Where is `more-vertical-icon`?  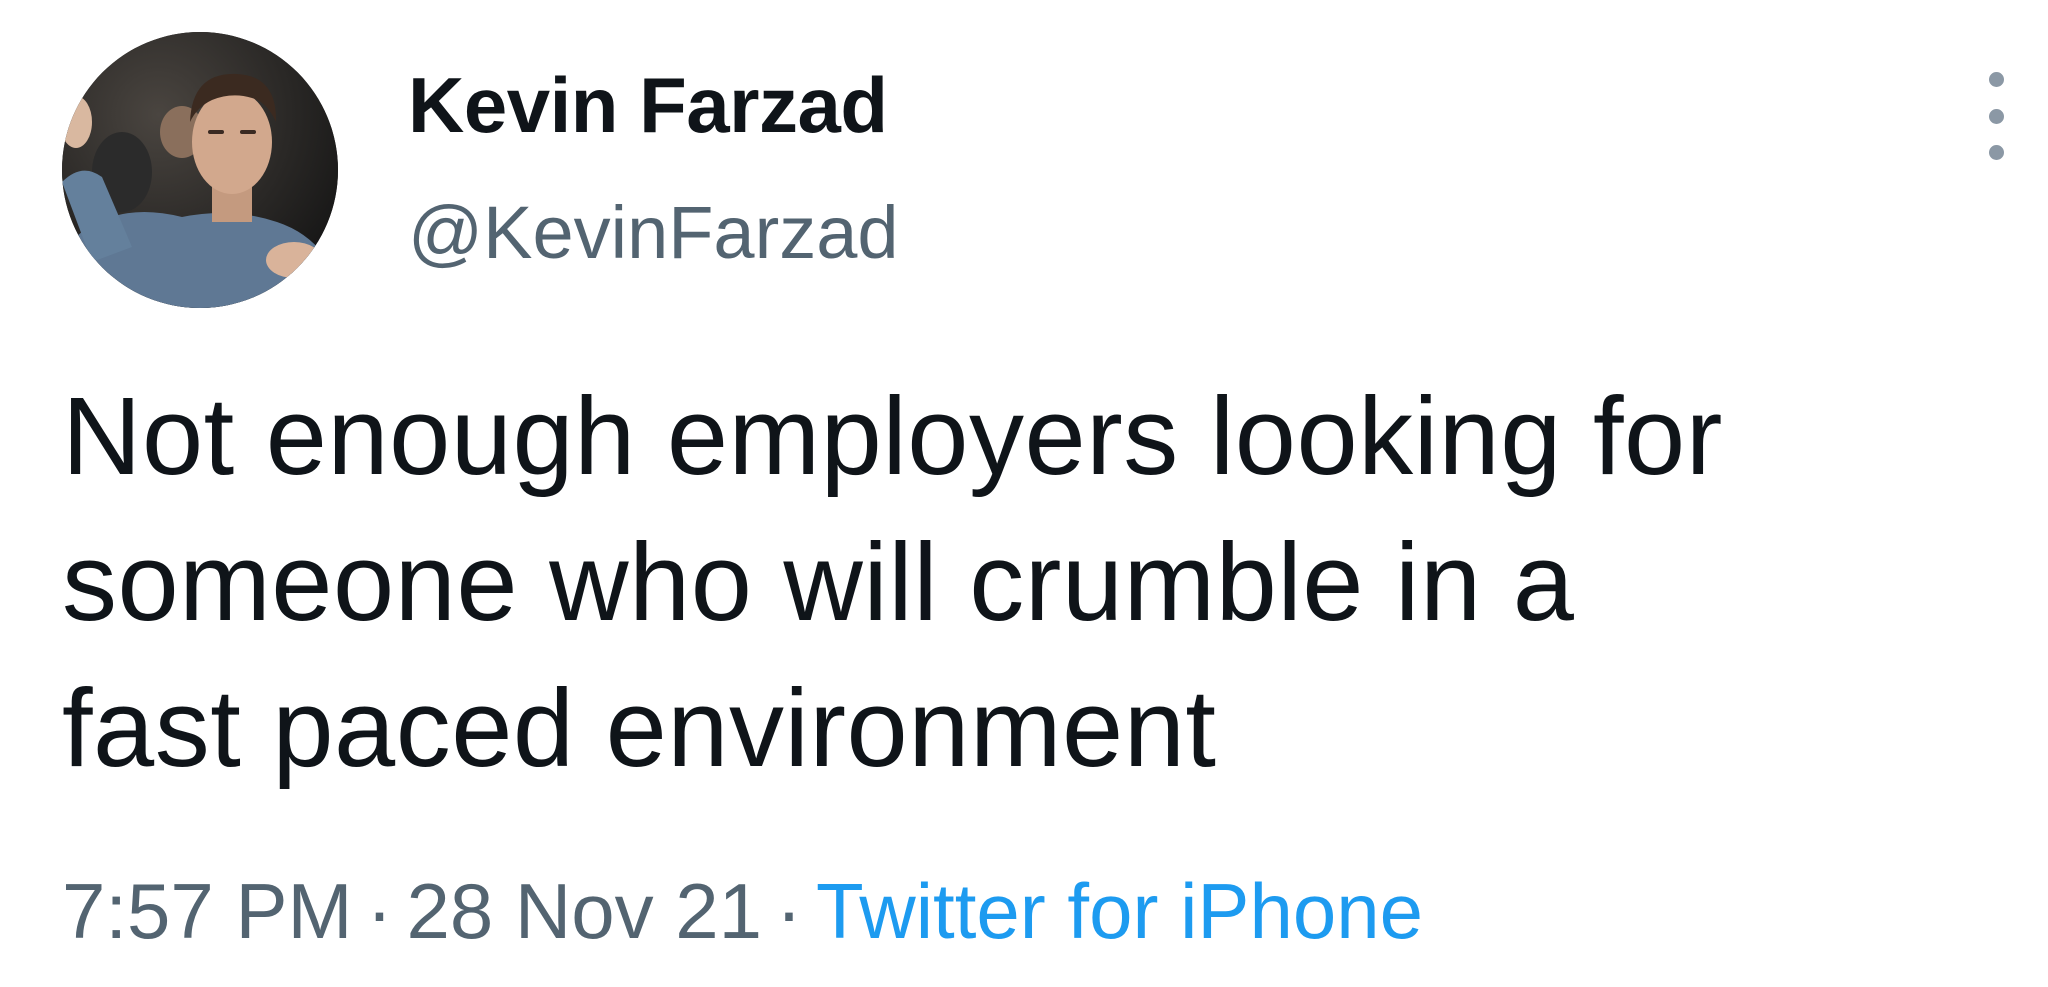
more-vertical-icon is located at coordinates (1996, 79).